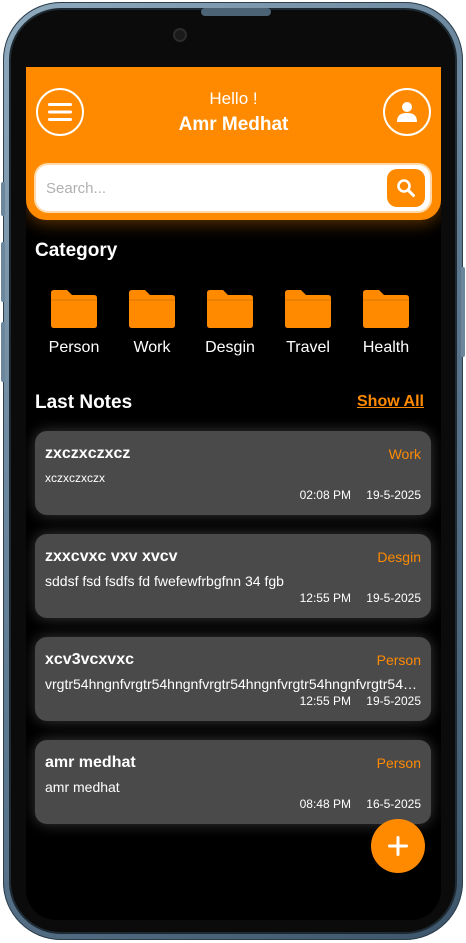  What do you see at coordinates (74, 347) in the screenshot?
I see `category-label: Person` at bounding box center [74, 347].